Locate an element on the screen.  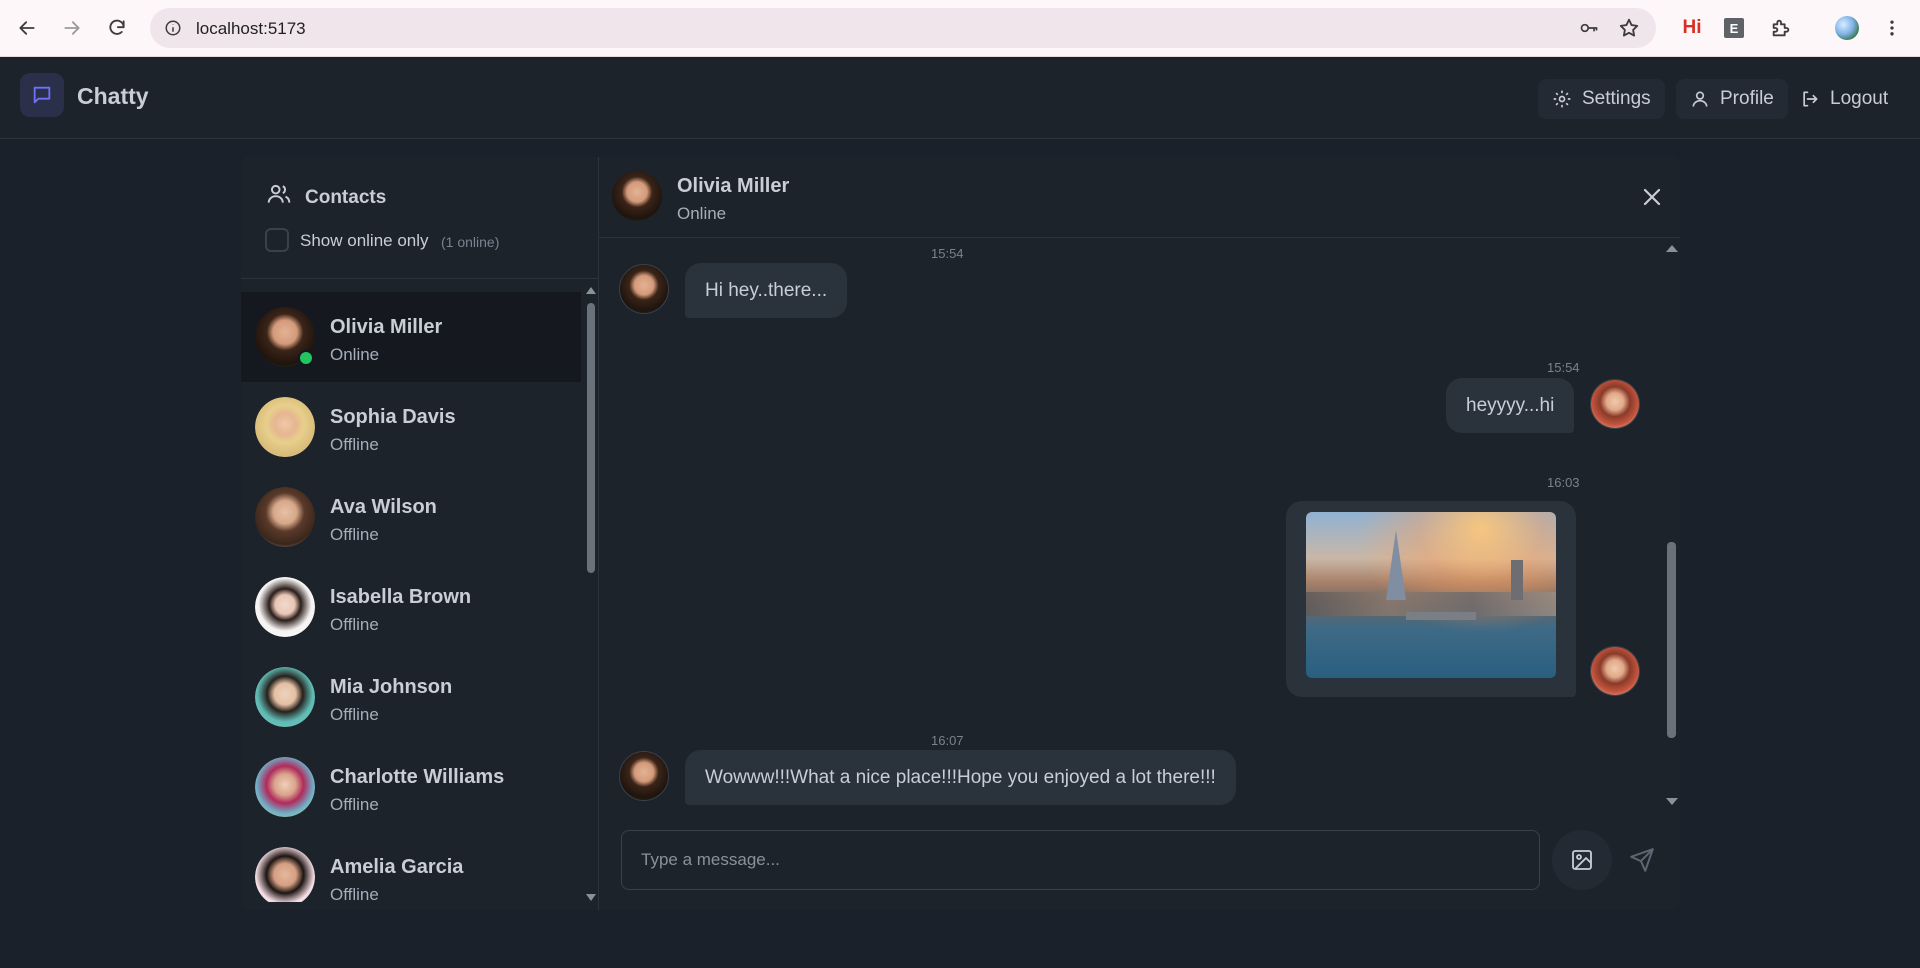
message-time: 16:07 is located at coordinates (947, 740).